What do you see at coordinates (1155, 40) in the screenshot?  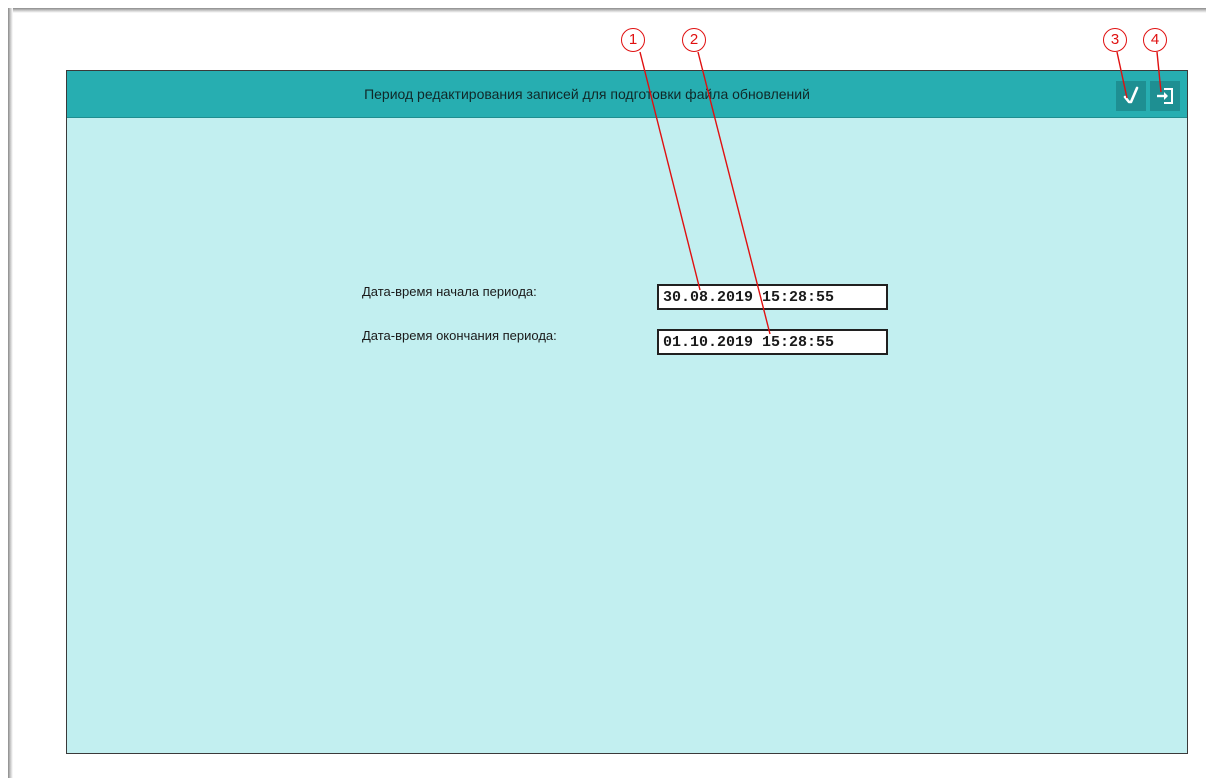 I see `callout-marker-4: 4` at bounding box center [1155, 40].